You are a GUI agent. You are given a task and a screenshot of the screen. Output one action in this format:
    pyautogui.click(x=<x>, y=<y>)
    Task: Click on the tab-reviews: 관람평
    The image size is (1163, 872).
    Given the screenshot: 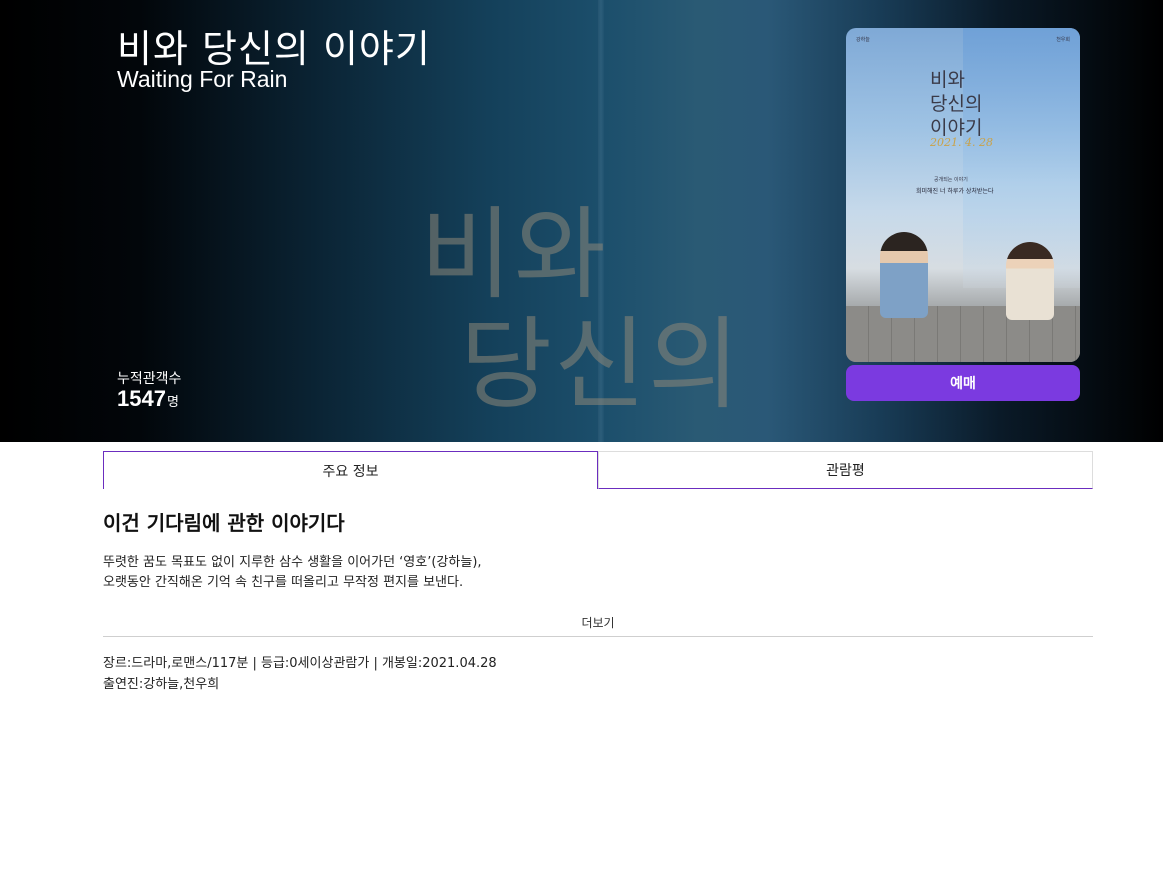 What is the action you would take?
    pyautogui.click(x=845, y=470)
    